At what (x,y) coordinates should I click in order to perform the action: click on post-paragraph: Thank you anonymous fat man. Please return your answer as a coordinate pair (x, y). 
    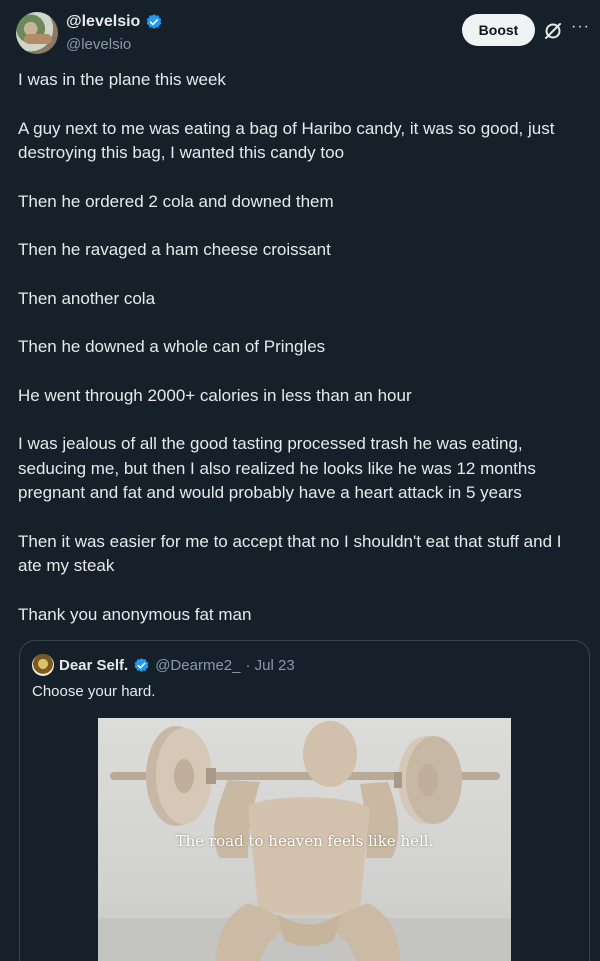
    Looking at the image, I should click on (135, 614).